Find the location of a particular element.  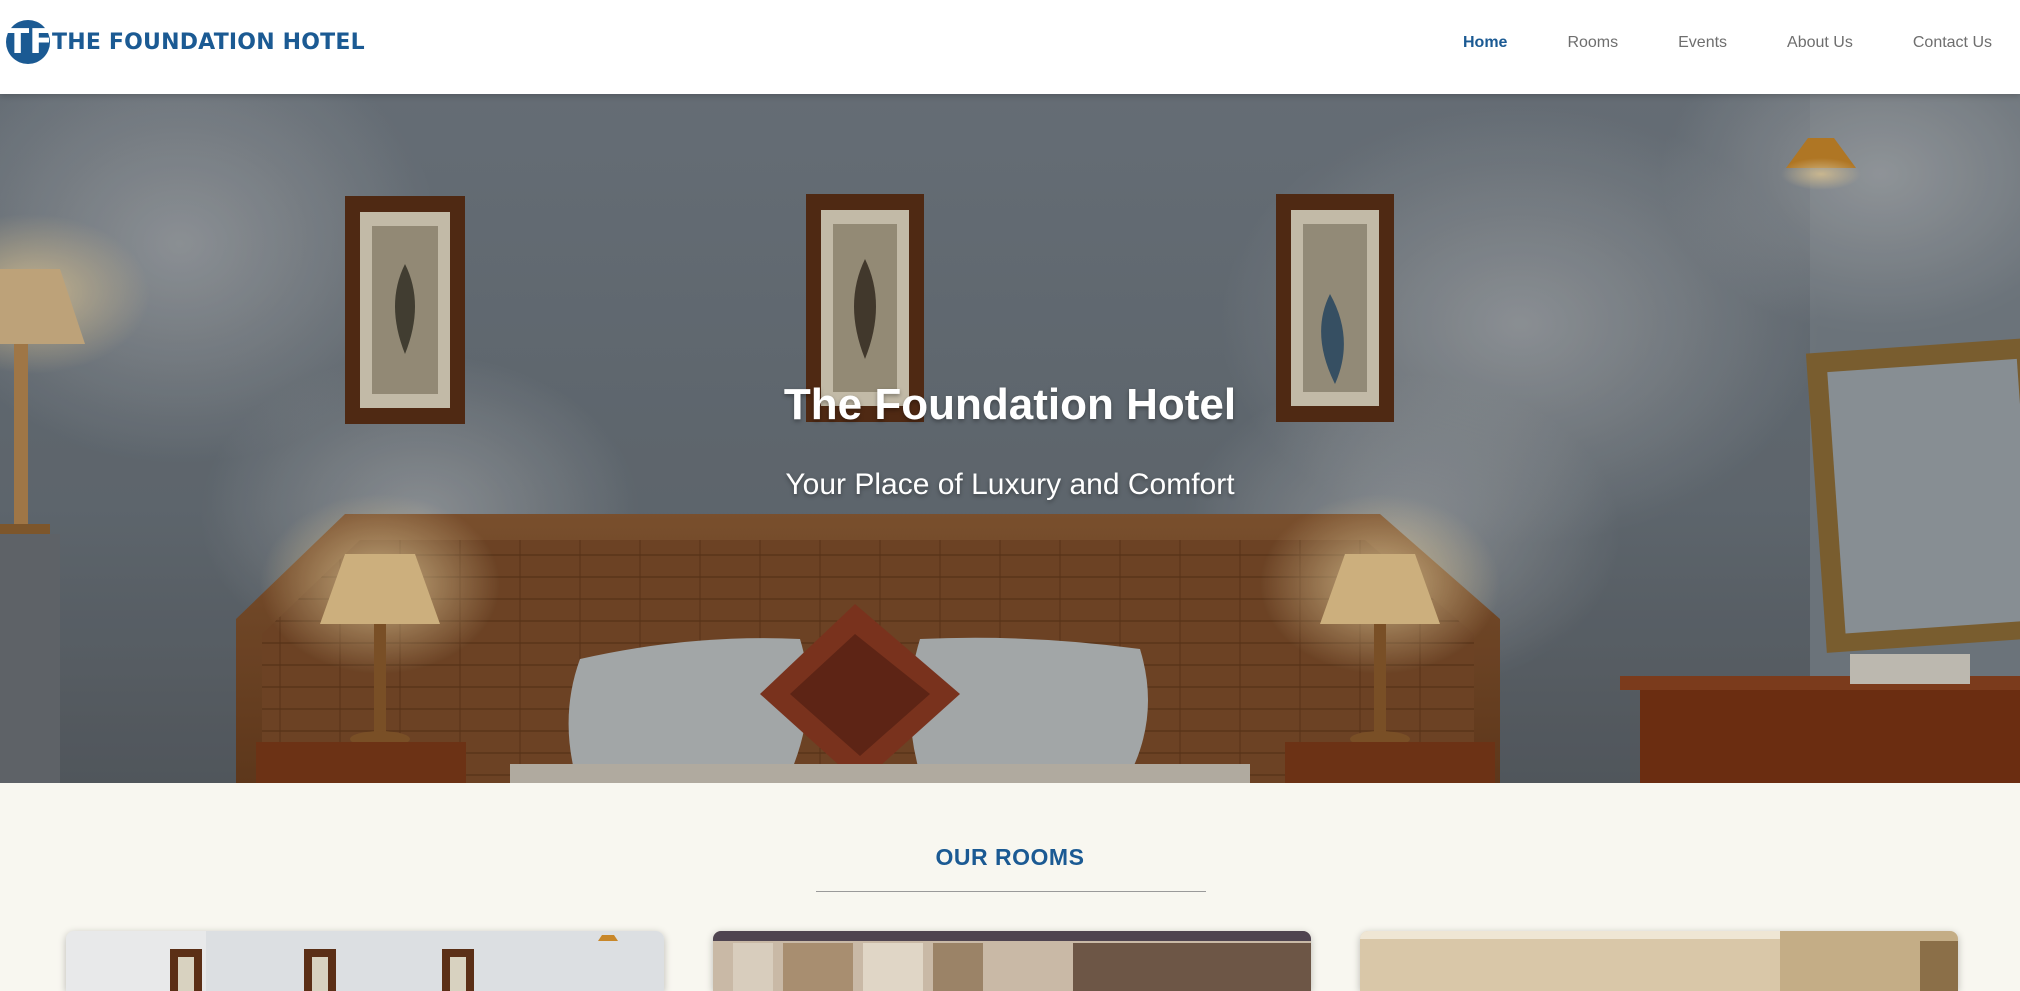

nav-events: Events is located at coordinates (1702, 43).